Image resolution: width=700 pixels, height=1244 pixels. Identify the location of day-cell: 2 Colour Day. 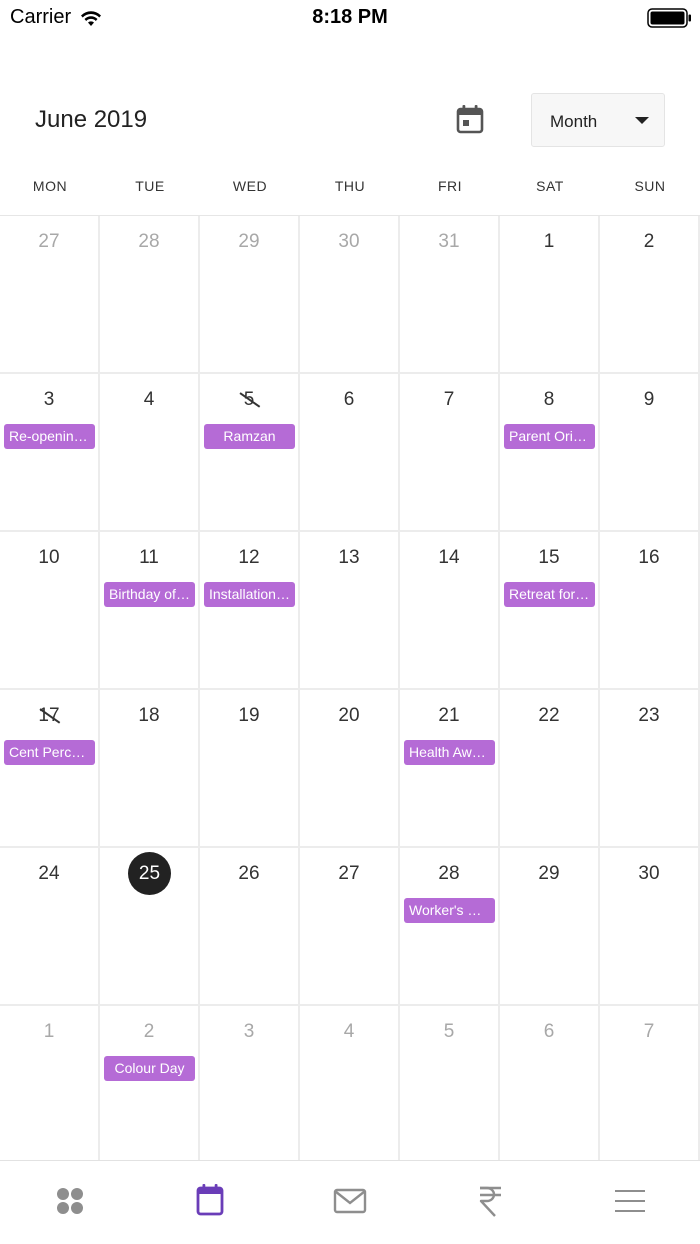
(150, 1085).